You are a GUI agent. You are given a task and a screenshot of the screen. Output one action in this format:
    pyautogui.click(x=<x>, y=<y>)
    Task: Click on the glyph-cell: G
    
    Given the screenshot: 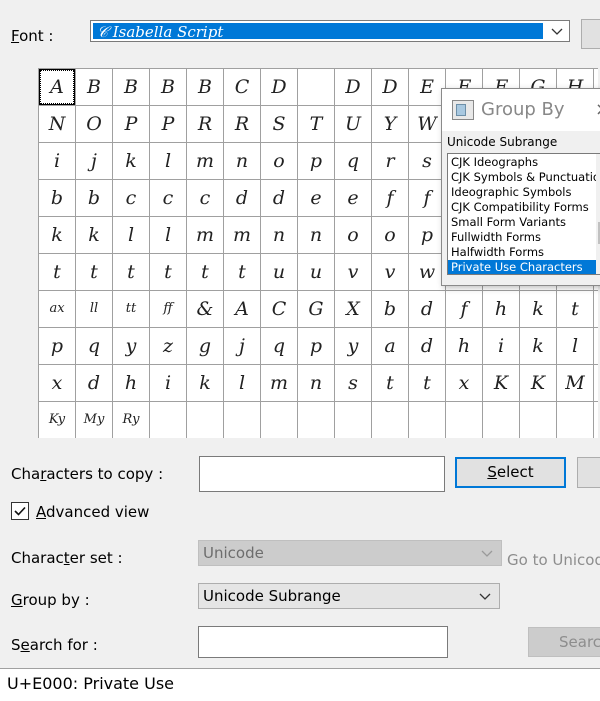 What is the action you would take?
    pyautogui.click(x=316, y=309)
    